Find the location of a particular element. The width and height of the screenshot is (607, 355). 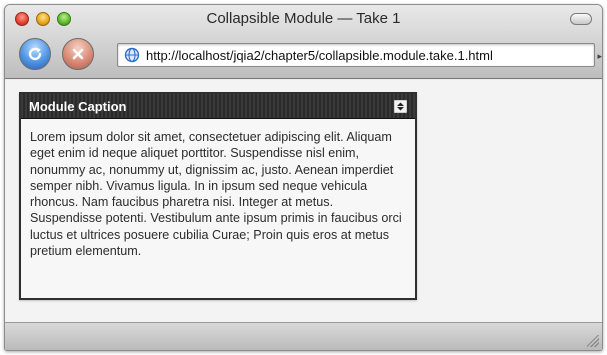

globe-icon is located at coordinates (132, 55).